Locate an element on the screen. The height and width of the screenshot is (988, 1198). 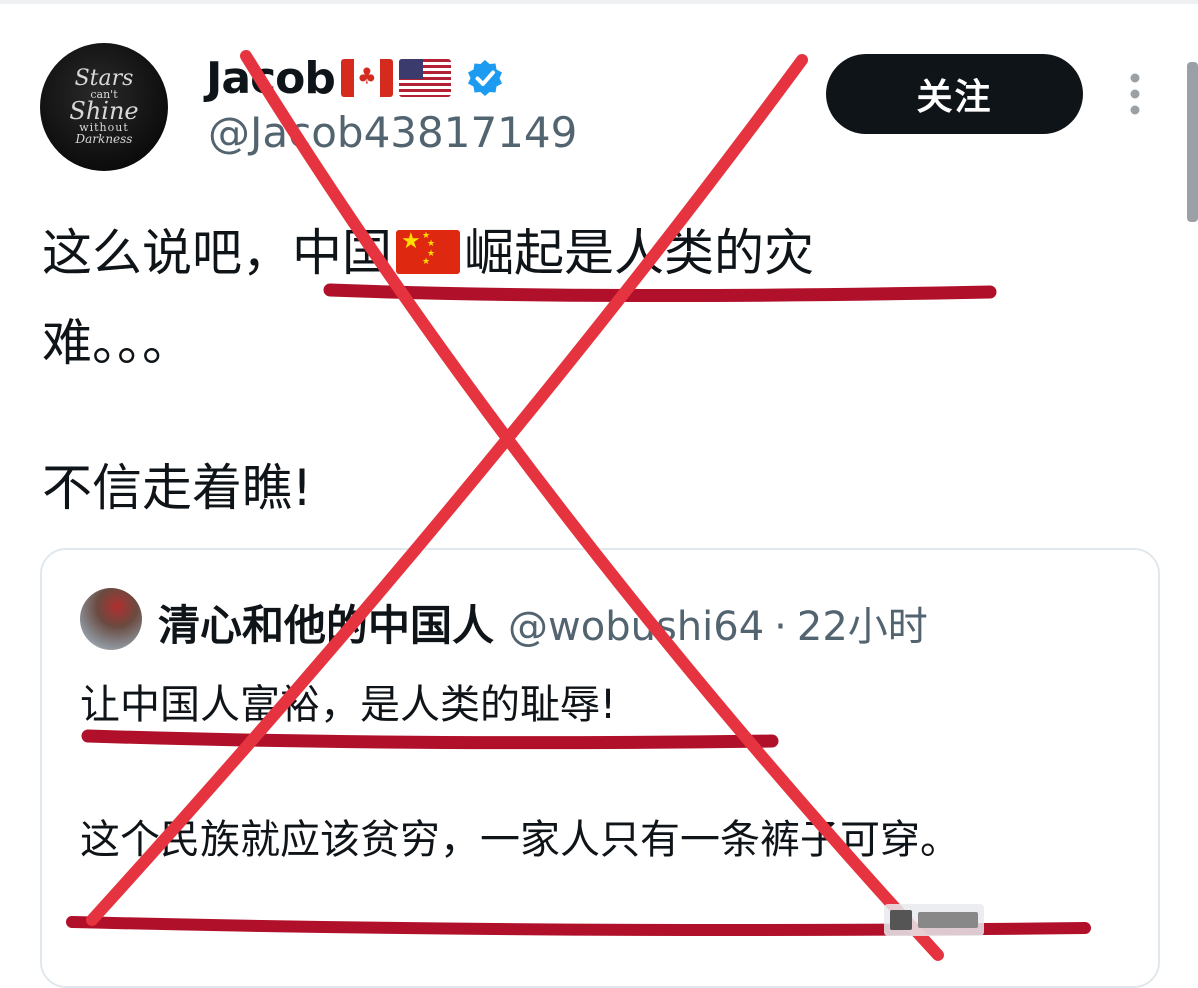
quoted-tweet-text-2: 这个民族就应该贫穷，一家人只有一条裤子可穿。 is located at coordinates (520, 840).